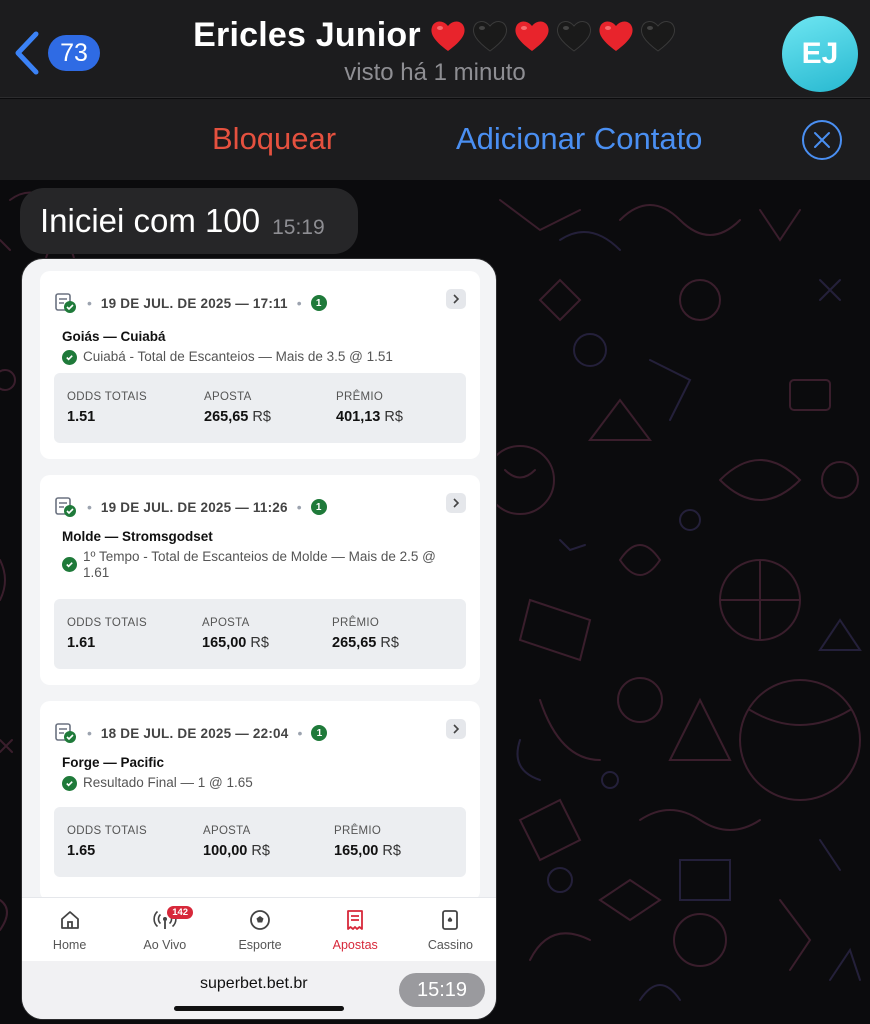 This screenshot has height=1024, width=870. Describe the element at coordinates (369, 417) in the screenshot. I see `prize-value: 401,13 R$` at that location.